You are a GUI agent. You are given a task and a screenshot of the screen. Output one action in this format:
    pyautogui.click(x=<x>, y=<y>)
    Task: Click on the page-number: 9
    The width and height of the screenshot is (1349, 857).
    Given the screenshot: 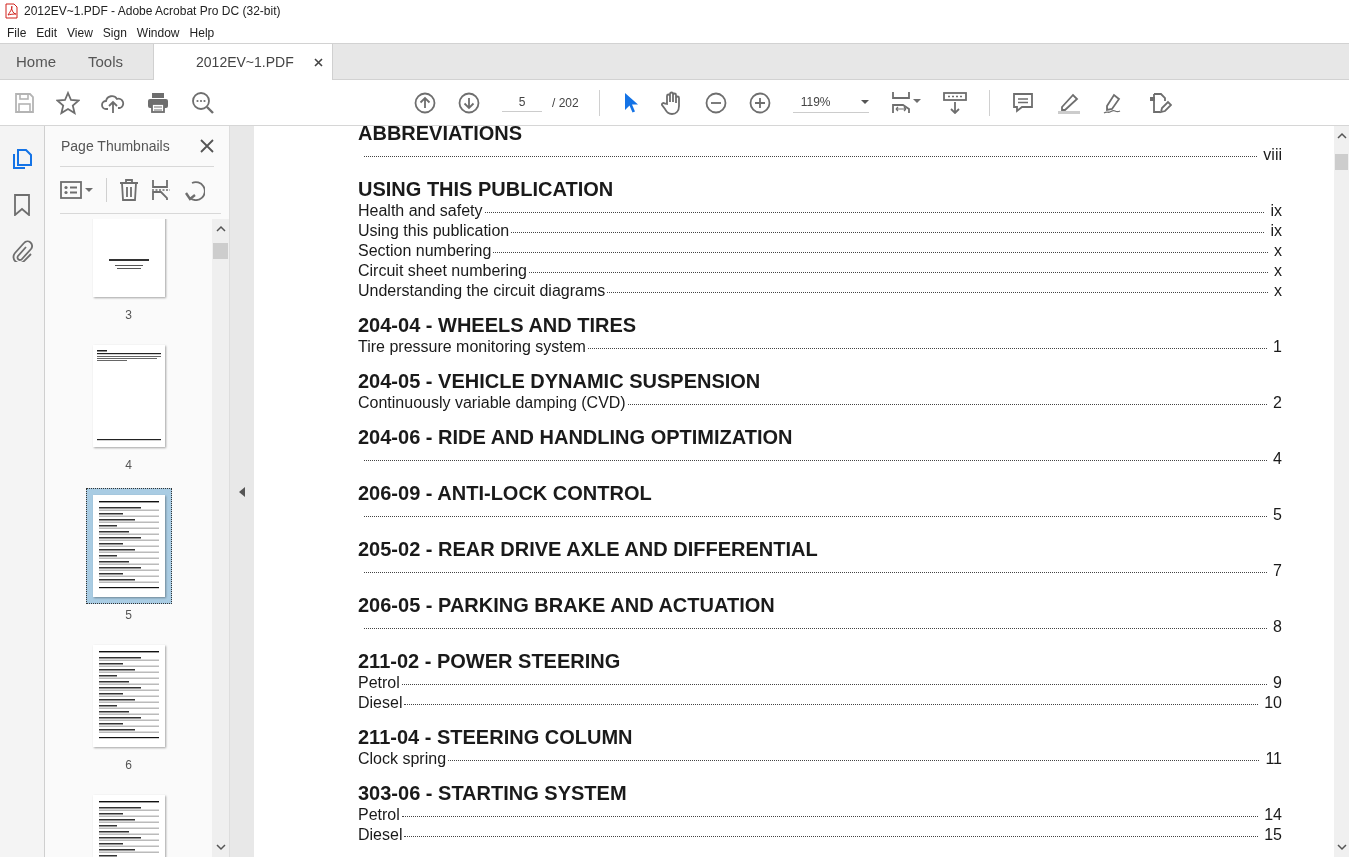 What is the action you would take?
    pyautogui.click(x=1277, y=683)
    